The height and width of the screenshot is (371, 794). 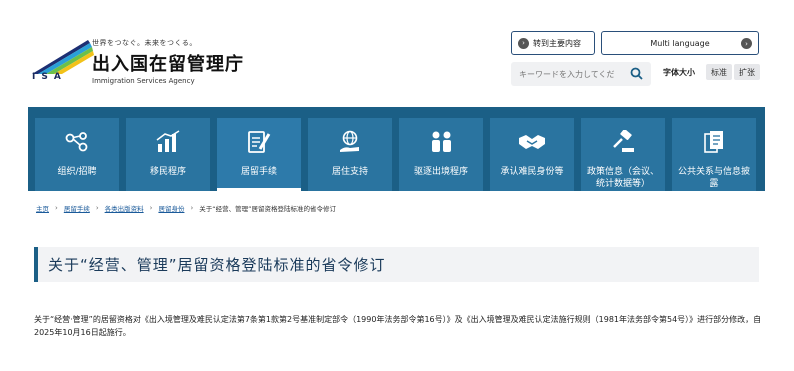 What do you see at coordinates (719, 72) in the screenshot?
I see `font-size-standard-button: 标准` at bounding box center [719, 72].